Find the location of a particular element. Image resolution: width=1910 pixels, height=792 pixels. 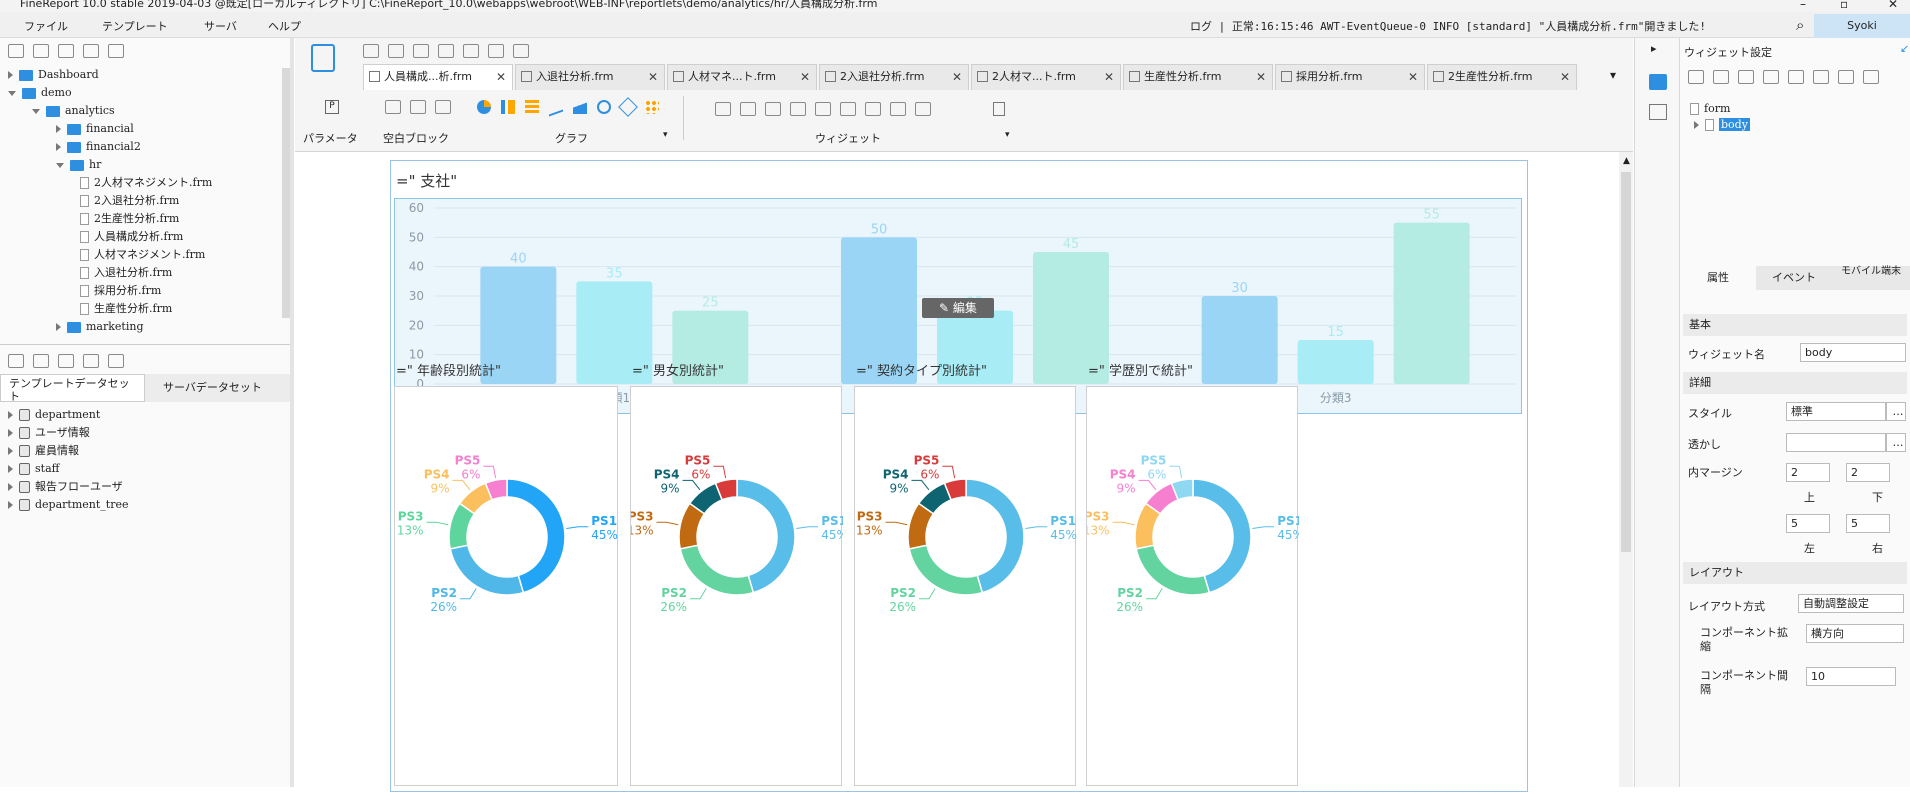

gauge-chart-icon is located at coordinates (604, 107).